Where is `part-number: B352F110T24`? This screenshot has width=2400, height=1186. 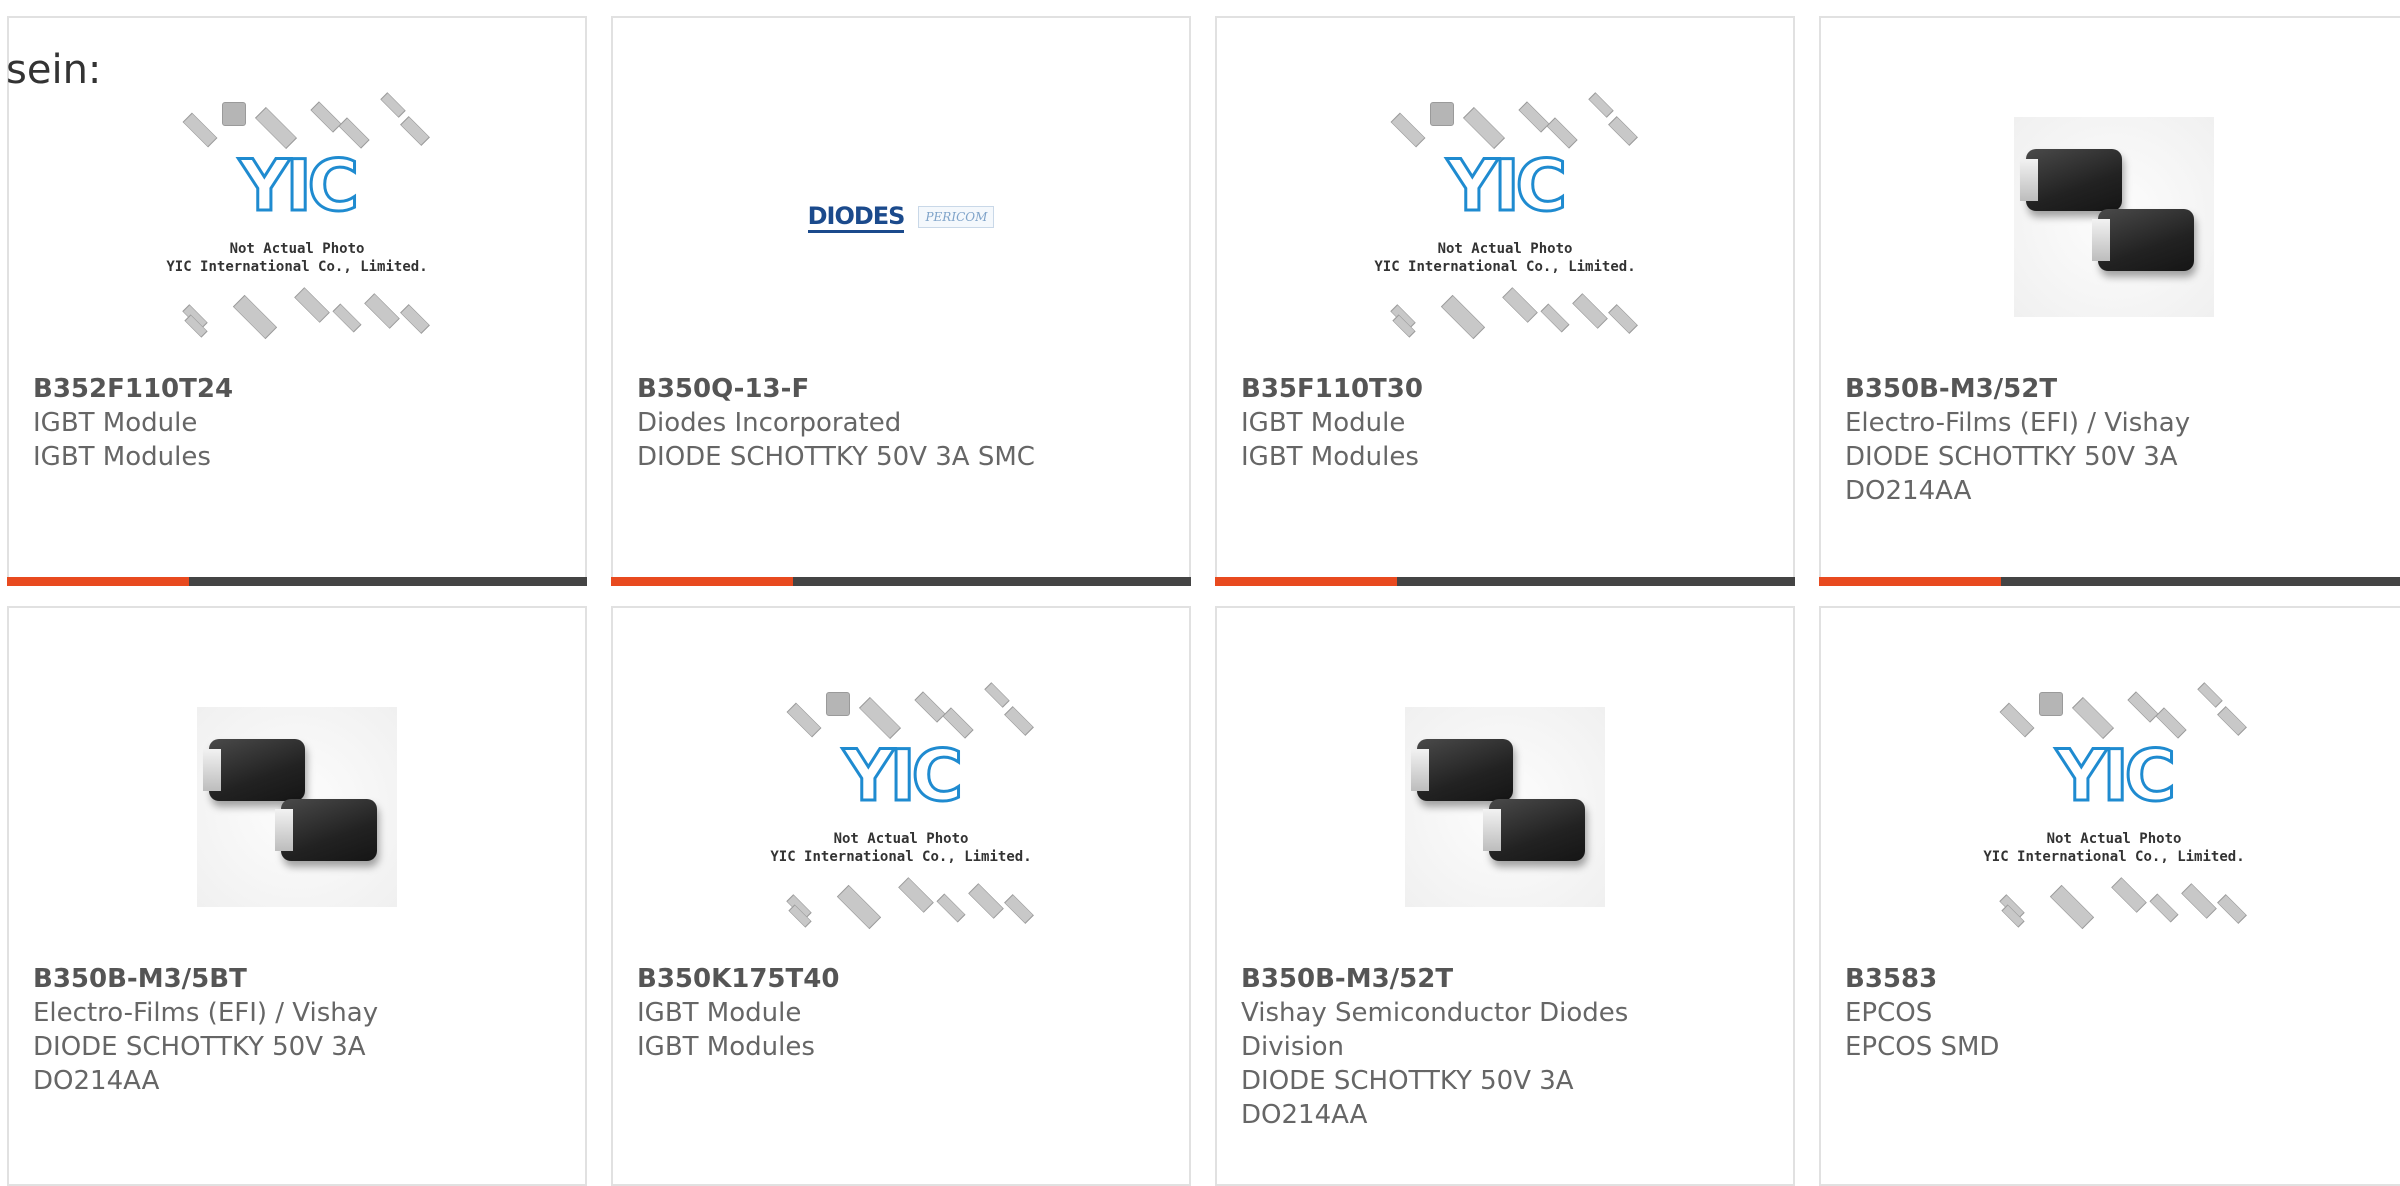 part-number: B352F110T24 is located at coordinates (299, 389).